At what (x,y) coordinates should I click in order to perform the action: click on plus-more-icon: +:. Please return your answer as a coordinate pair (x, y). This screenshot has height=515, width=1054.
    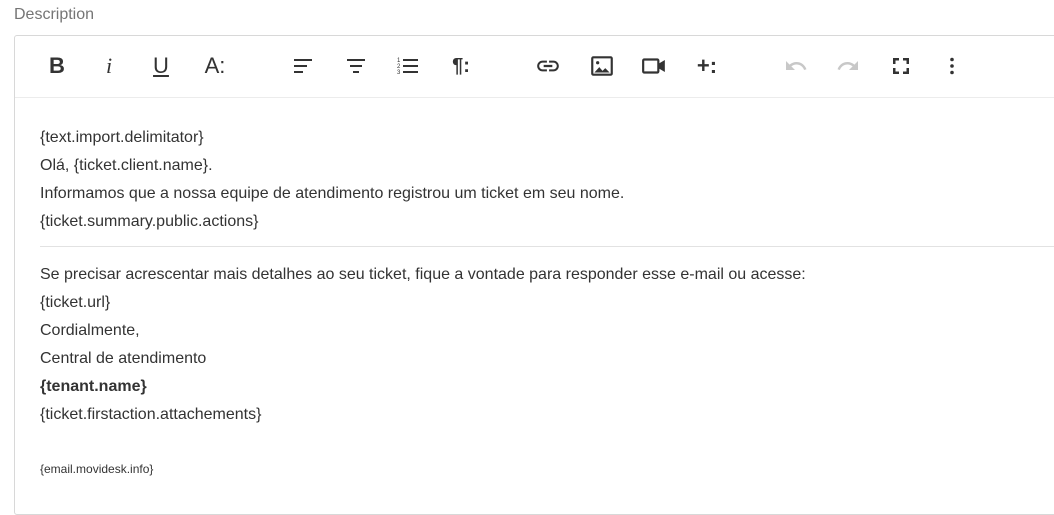
    Looking at the image, I should click on (707, 65).